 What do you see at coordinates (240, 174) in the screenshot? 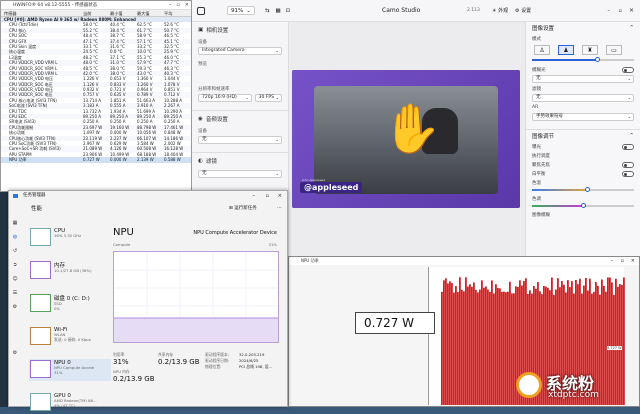
I see `filter-select: 无 ⌄` at bounding box center [240, 174].